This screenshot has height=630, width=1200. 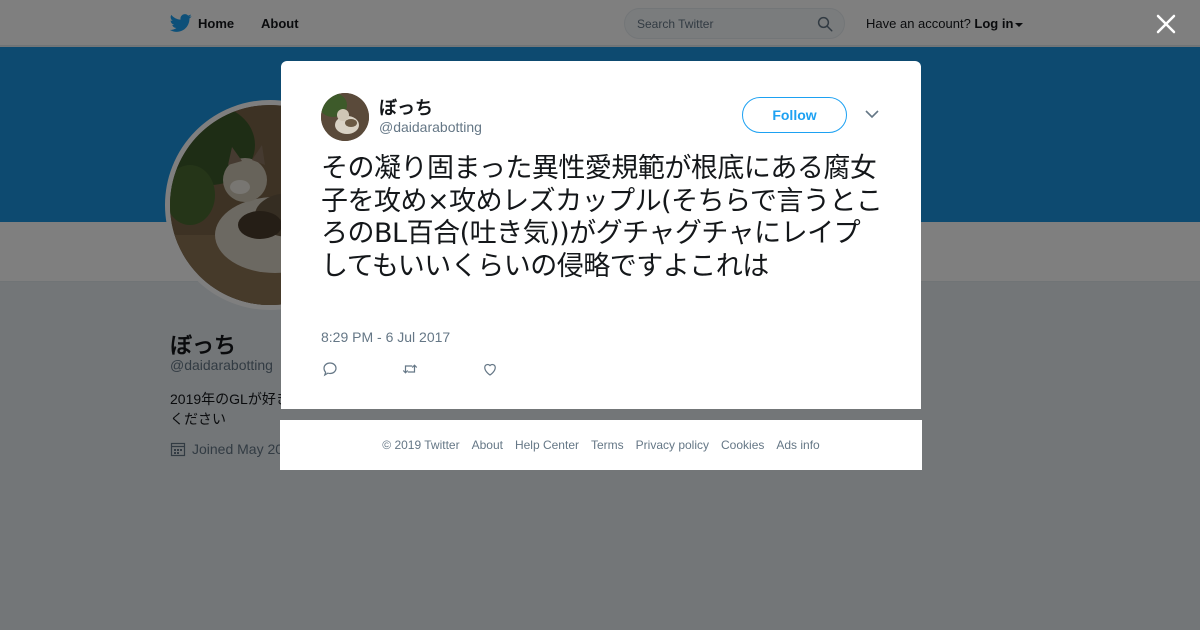 What do you see at coordinates (547, 445) in the screenshot?
I see `footer-link-help-center: Help Center` at bounding box center [547, 445].